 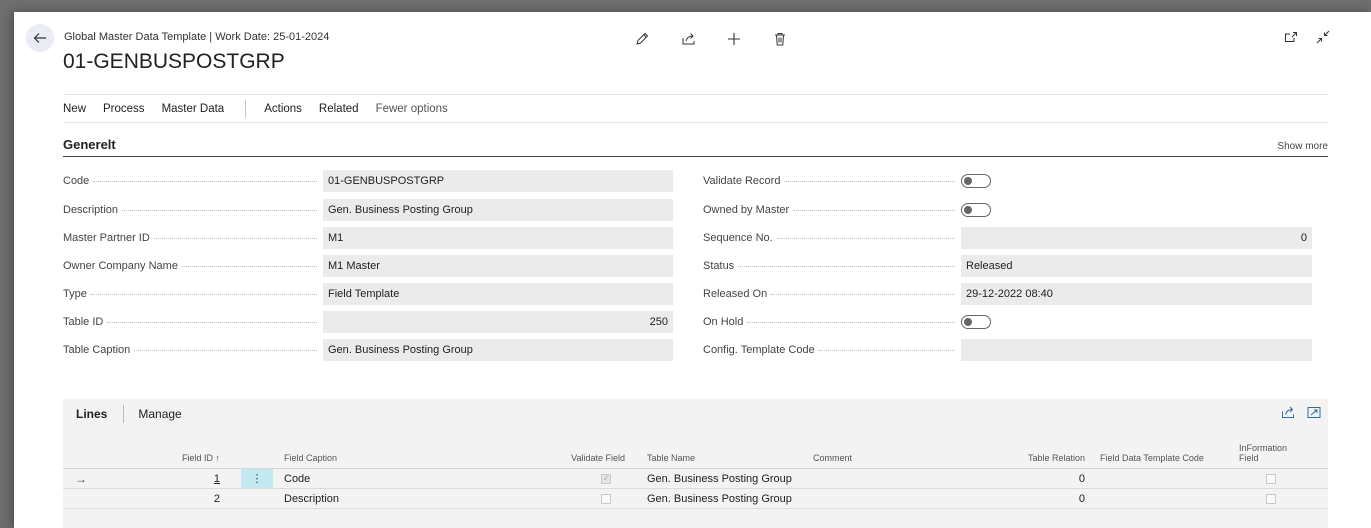 What do you see at coordinates (976, 322) in the screenshot?
I see `on-hold-toggle` at bounding box center [976, 322].